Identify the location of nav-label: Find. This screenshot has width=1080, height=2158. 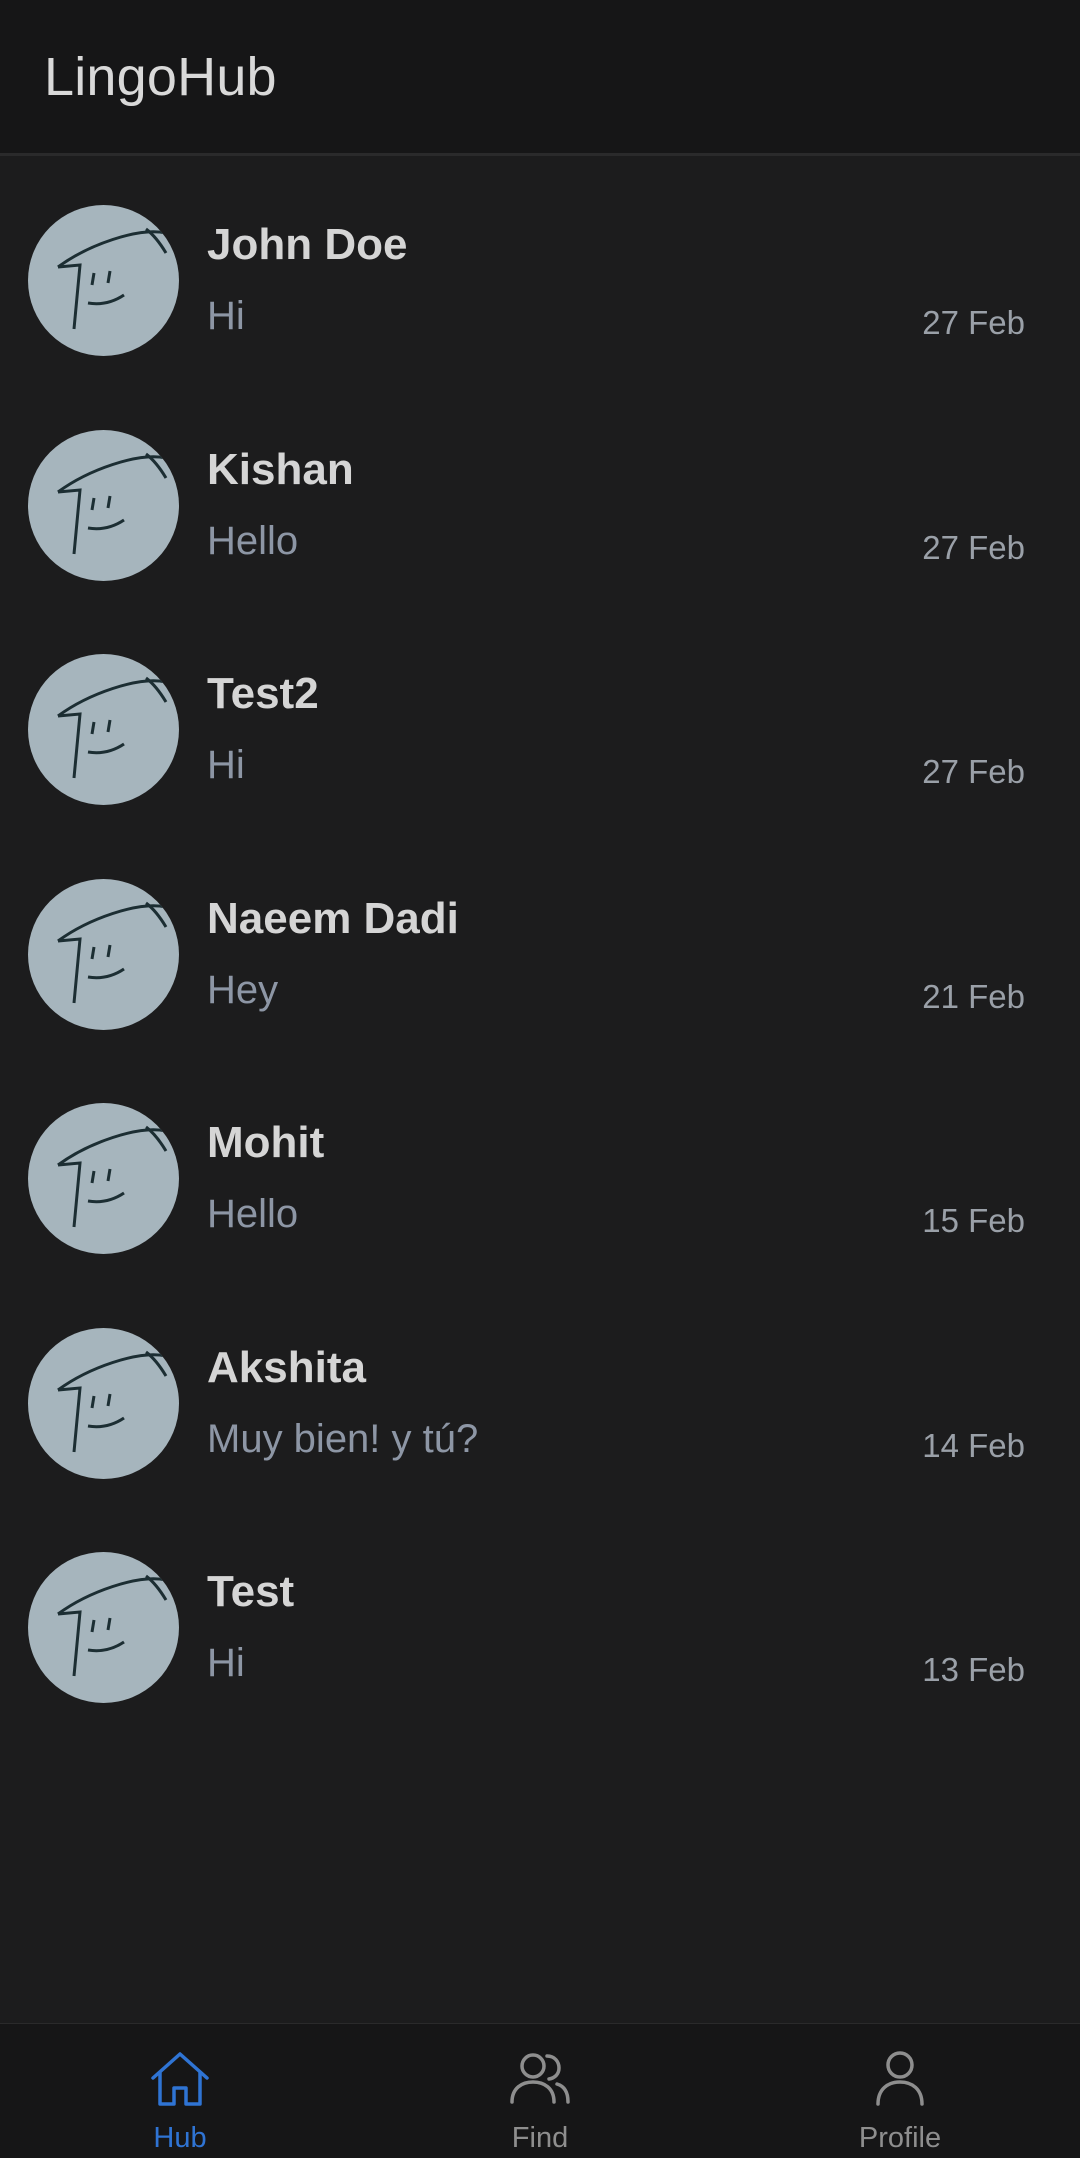
(540, 2138).